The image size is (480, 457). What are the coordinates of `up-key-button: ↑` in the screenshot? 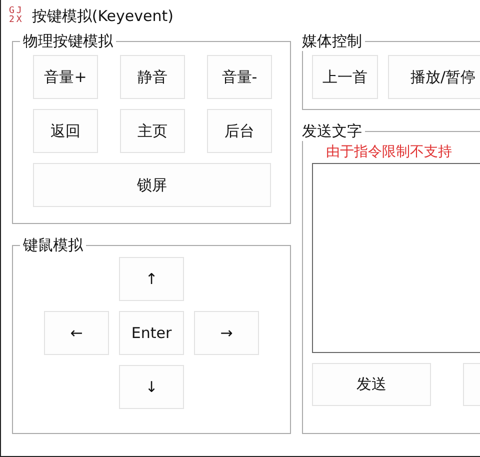 It's located at (151, 279).